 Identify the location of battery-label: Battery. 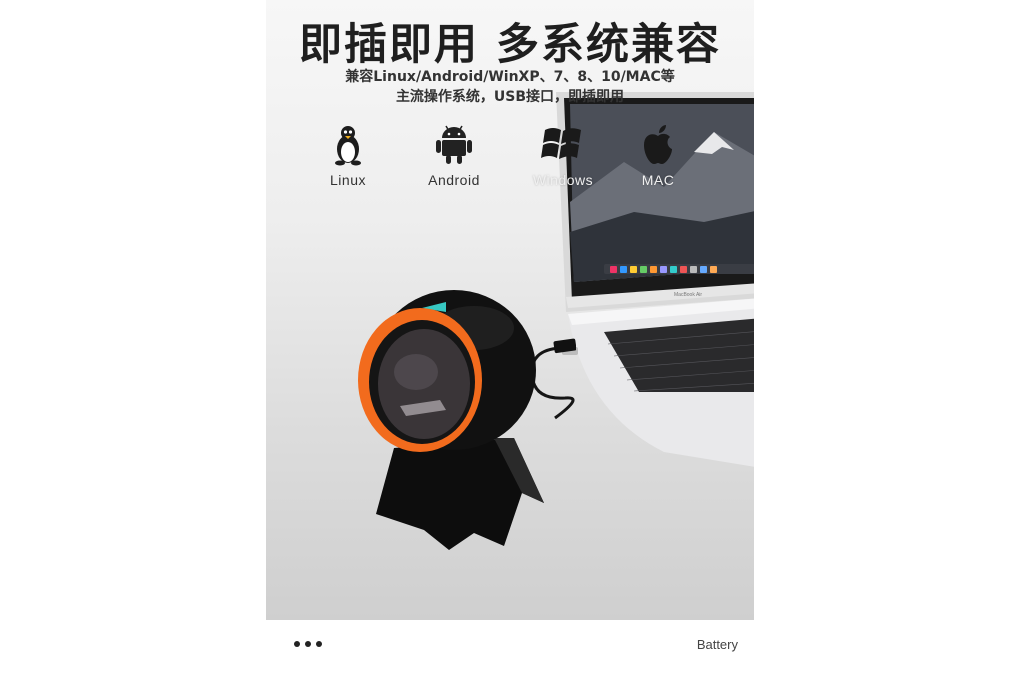
(717, 644).